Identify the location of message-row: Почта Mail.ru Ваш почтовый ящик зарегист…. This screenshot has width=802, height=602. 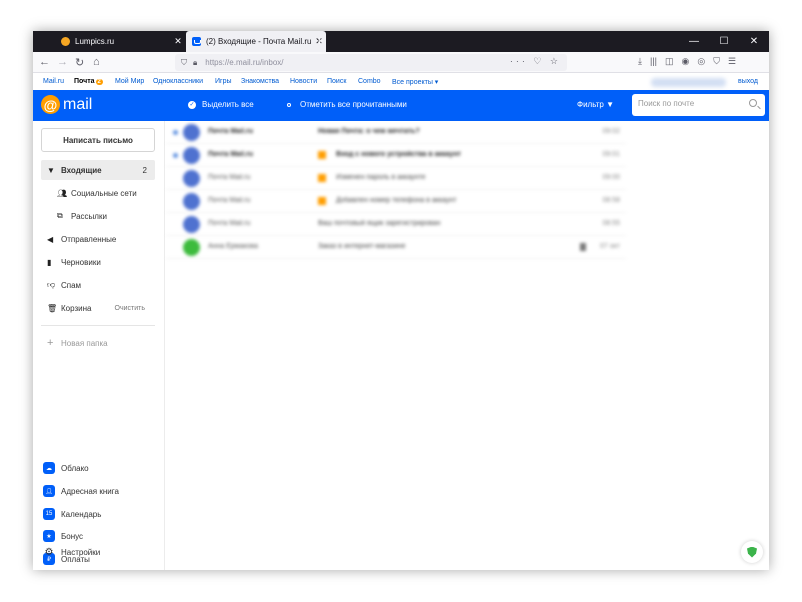
(396, 224).